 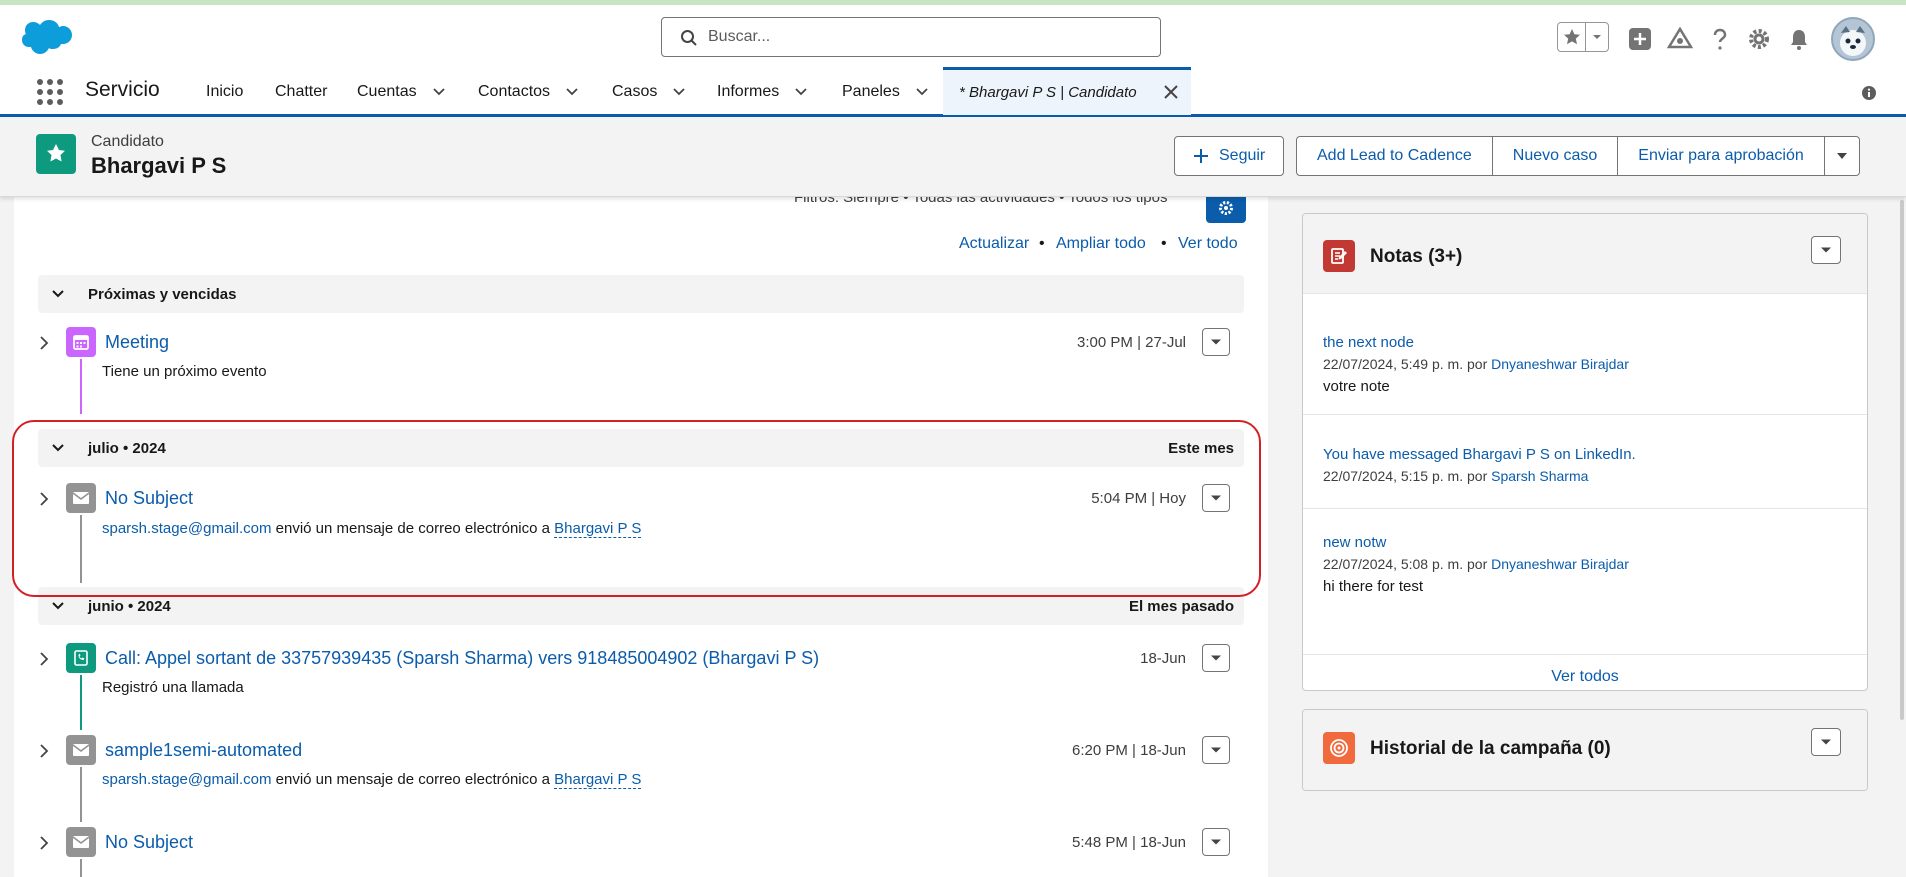 I want to click on activity-time: 5:04 PM | Hoy, so click(x=1138, y=498).